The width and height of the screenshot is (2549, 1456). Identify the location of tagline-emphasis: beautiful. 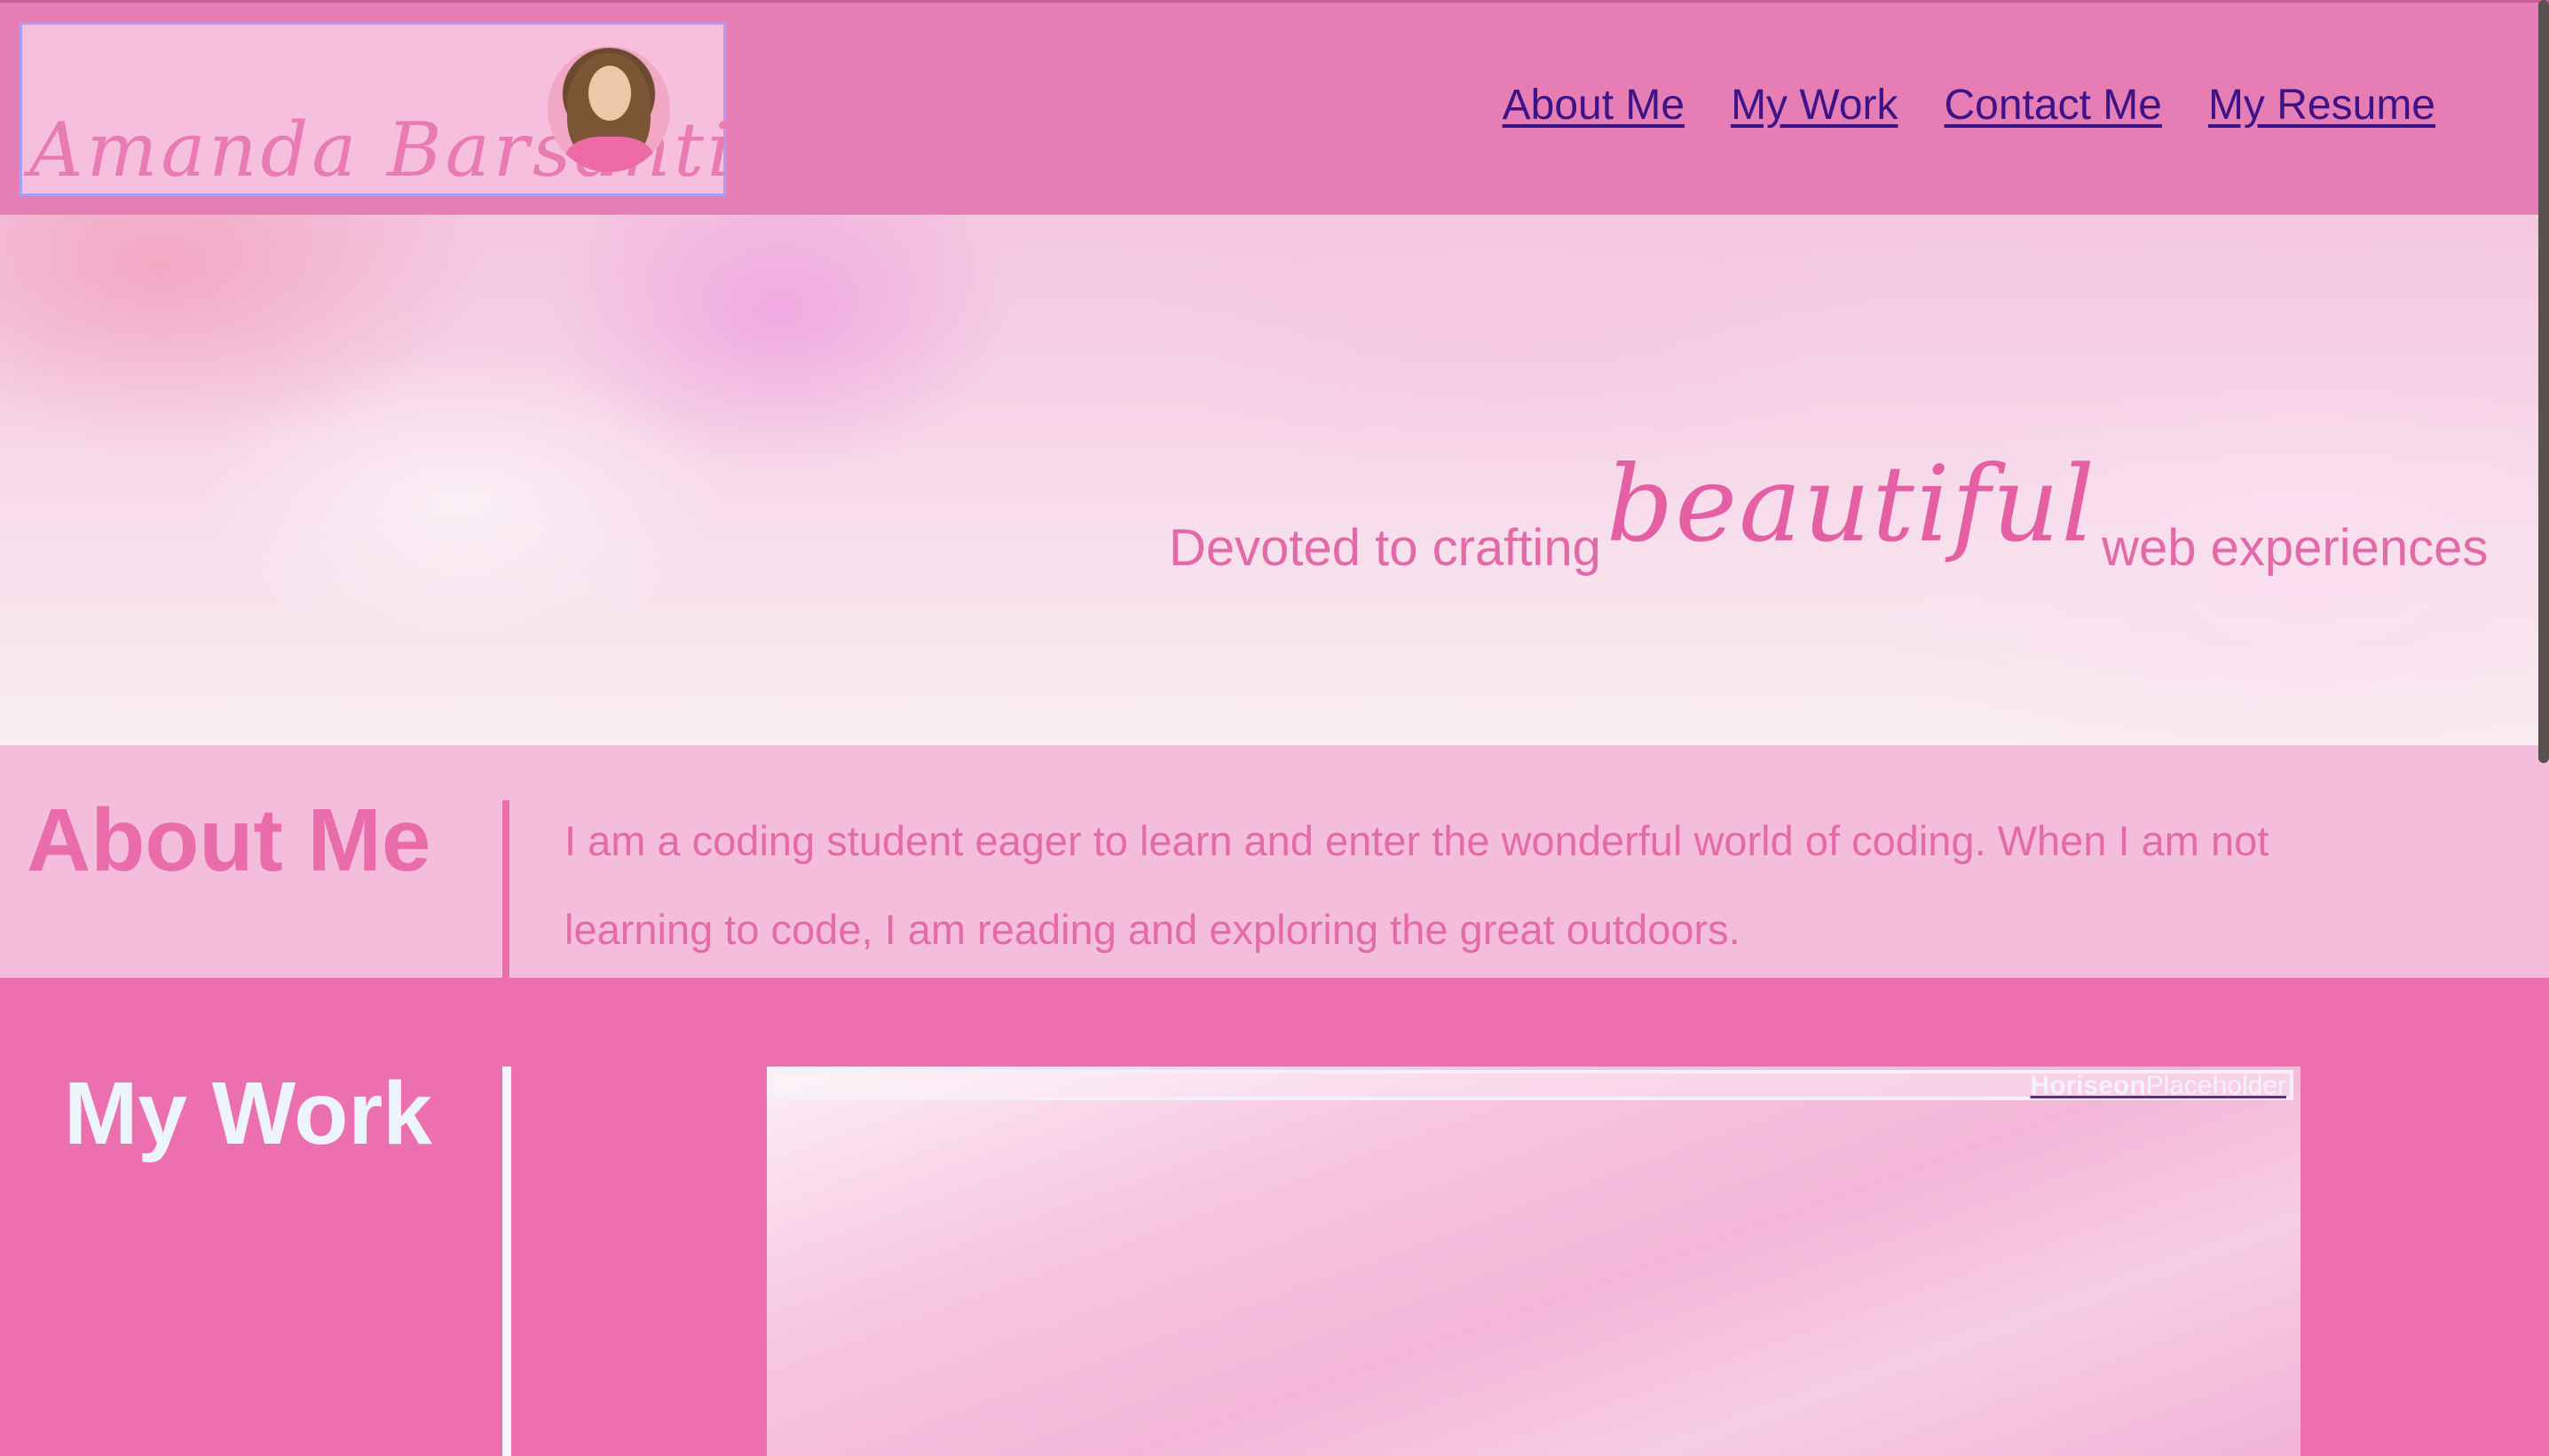
(1852, 504).